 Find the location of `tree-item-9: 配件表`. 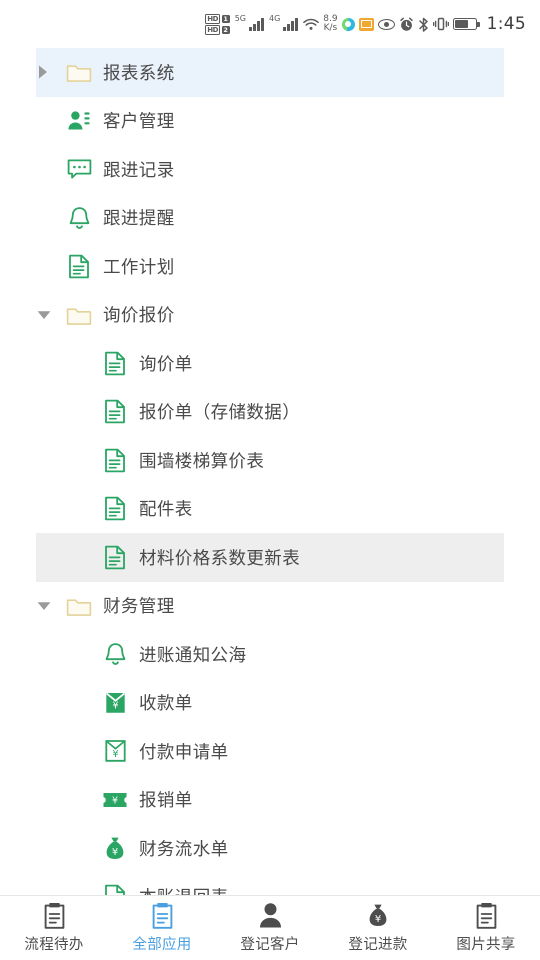

tree-item-9: 配件表 is located at coordinates (270, 509).